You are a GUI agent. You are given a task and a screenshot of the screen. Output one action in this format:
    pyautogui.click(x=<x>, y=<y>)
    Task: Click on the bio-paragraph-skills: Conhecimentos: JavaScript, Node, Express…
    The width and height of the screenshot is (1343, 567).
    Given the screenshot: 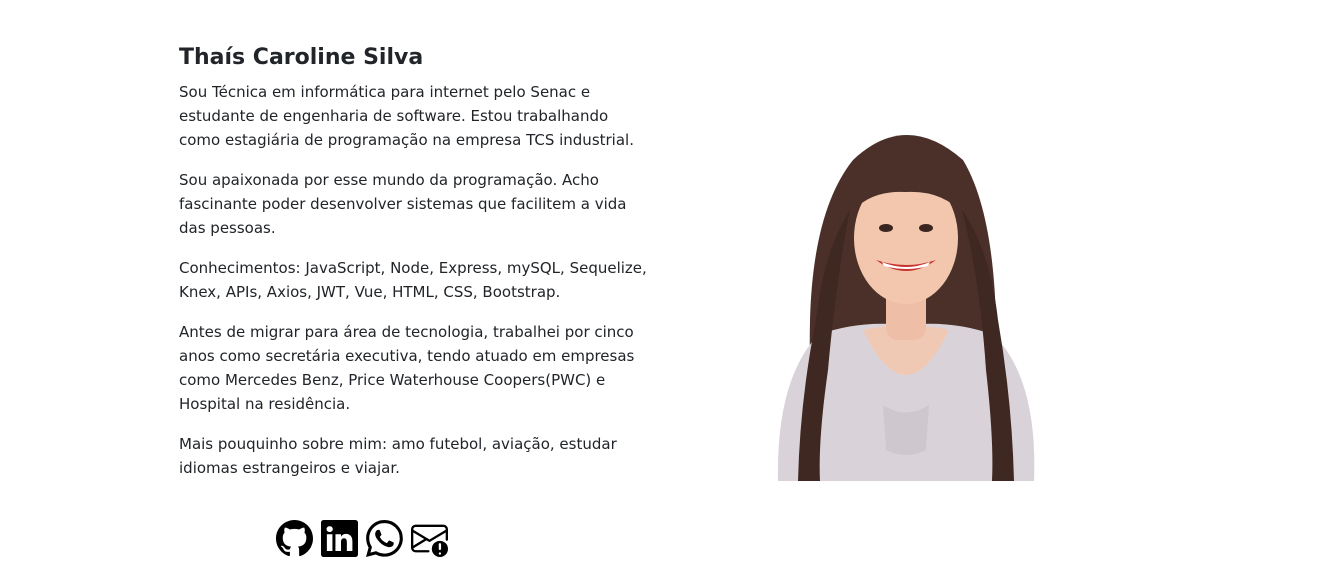 What is the action you would take?
    pyautogui.click(x=413, y=280)
    